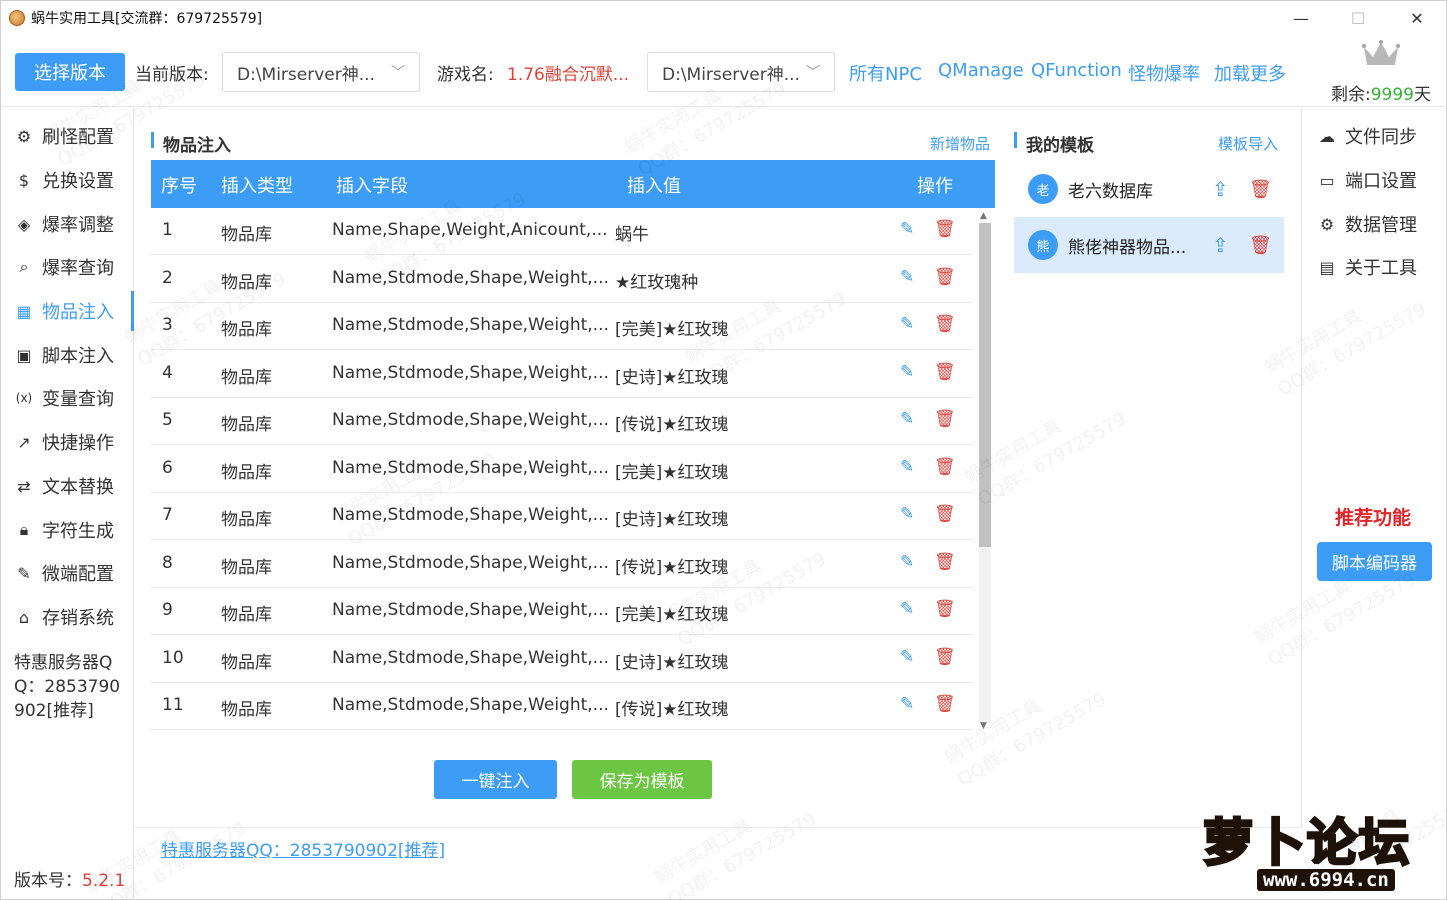 Image resolution: width=1447 pixels, height=900 pixels. Describe the element at coordinates (1250, 73) in the screenshot. I see `load-more-link: 加载更多` at that location.